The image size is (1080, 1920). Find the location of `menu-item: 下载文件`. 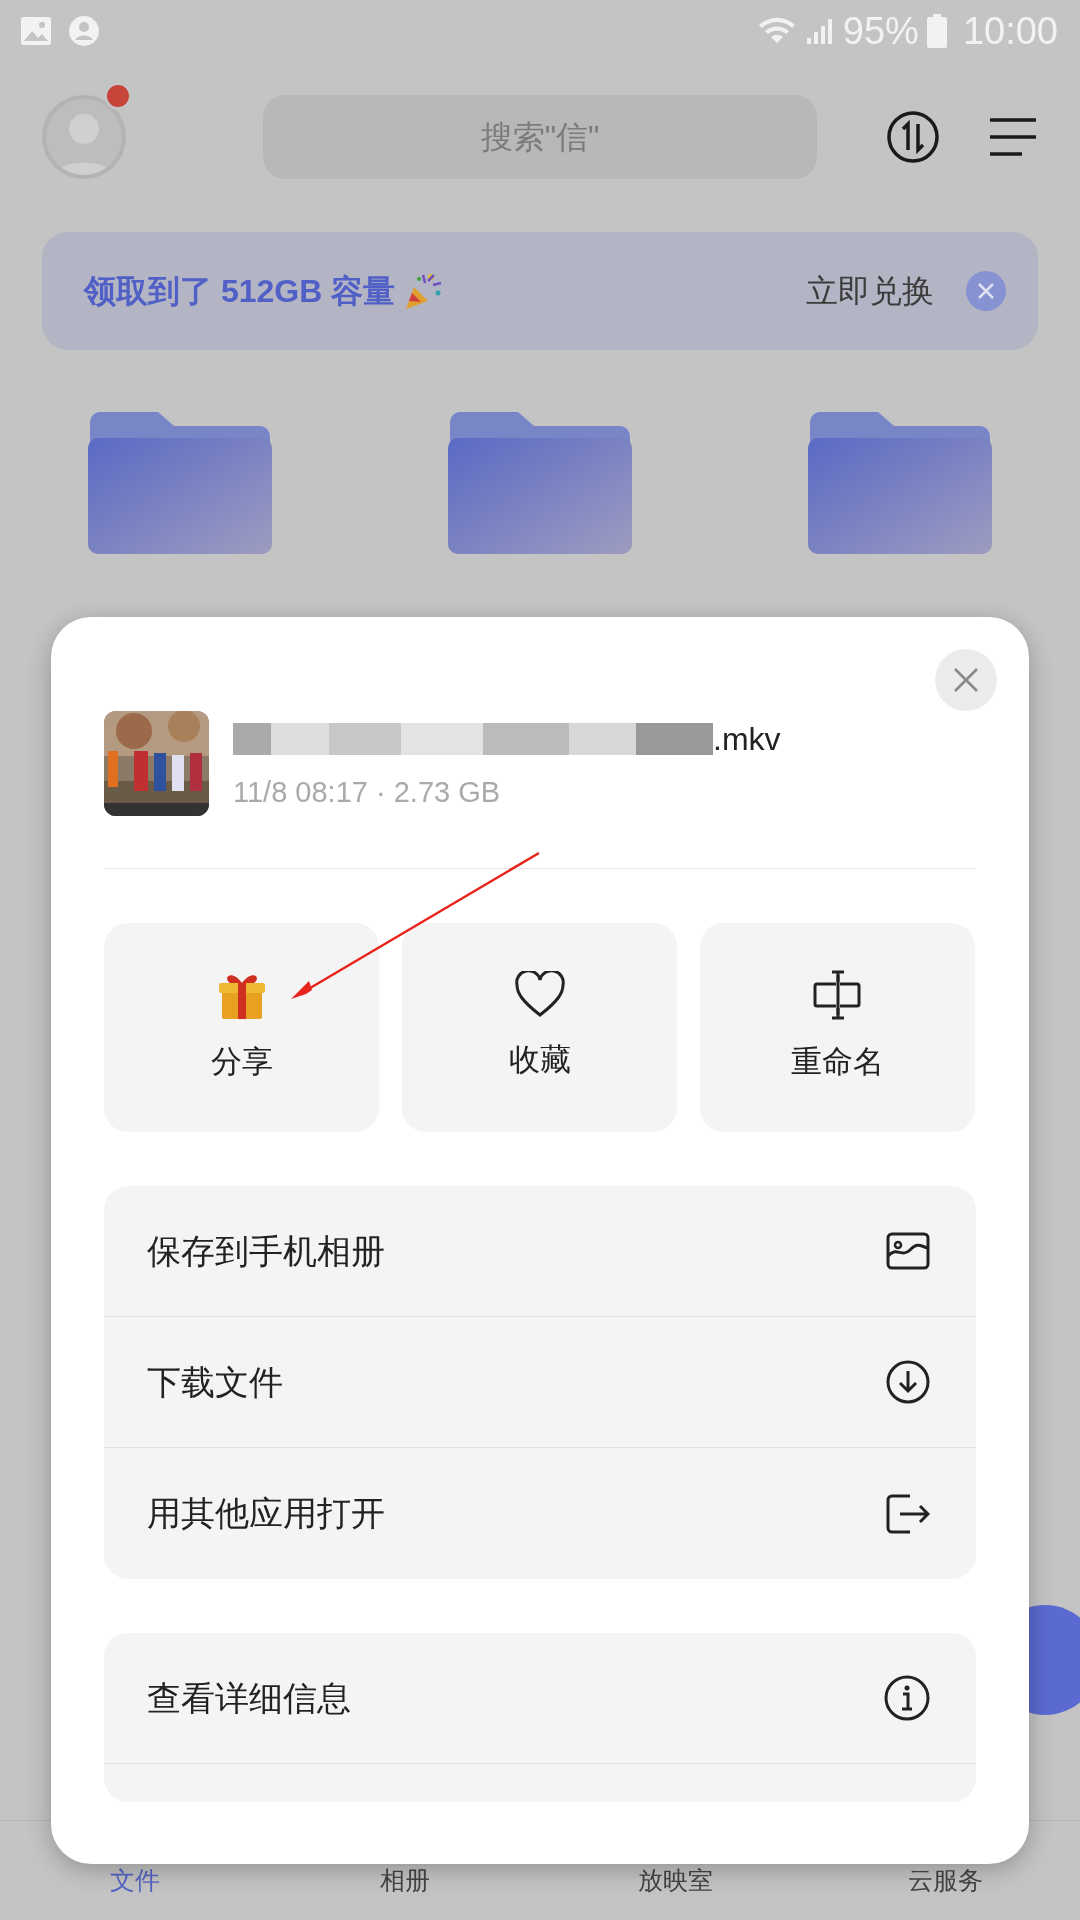

menu-item: 下载文件 is located at coordinates (540, 1382).